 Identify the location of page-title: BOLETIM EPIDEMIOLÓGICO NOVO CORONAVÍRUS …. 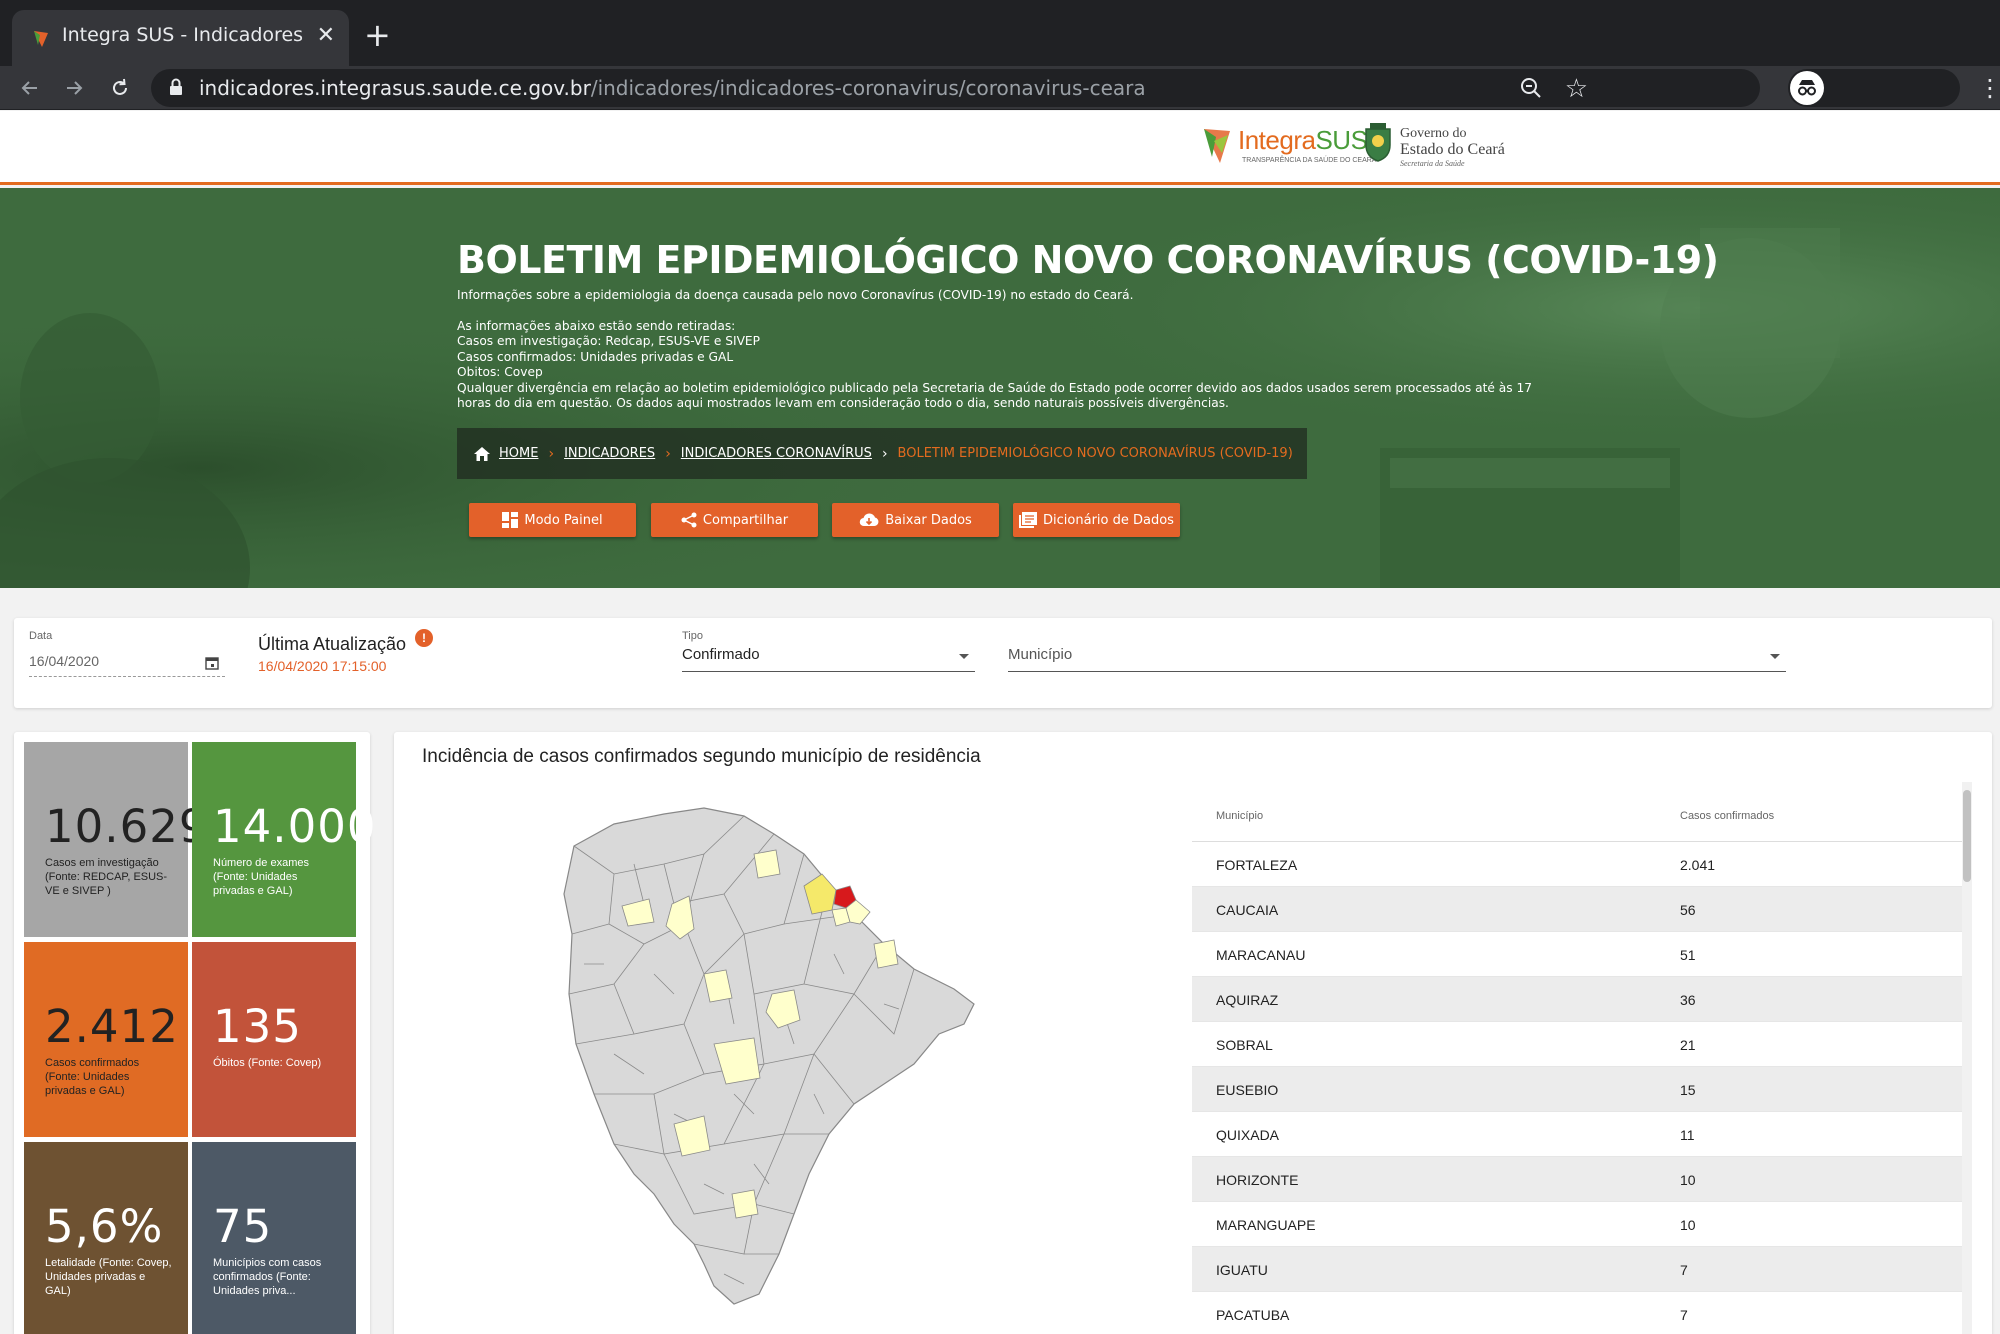
(1088, 260).